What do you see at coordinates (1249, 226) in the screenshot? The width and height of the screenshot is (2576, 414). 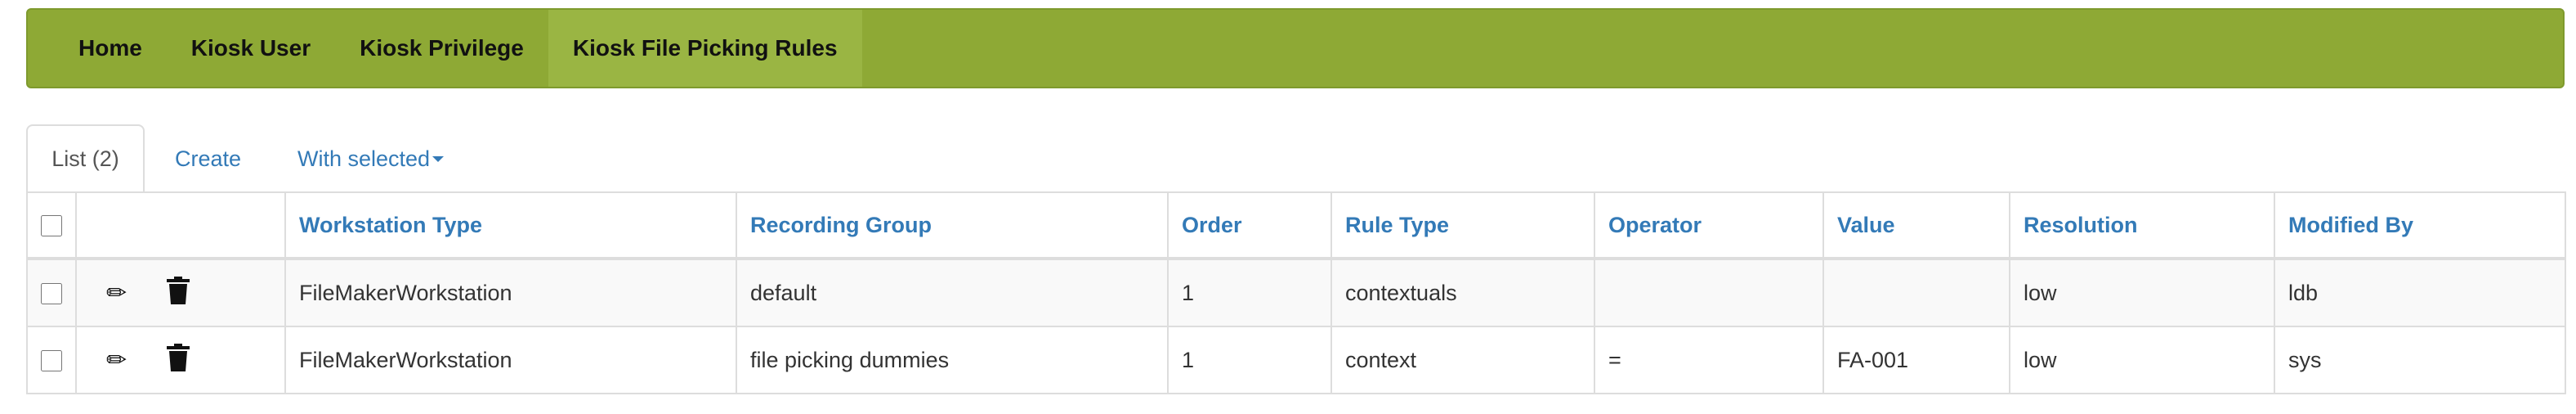 I see `column-header-order: Order` at bounding box center [1249, 226].